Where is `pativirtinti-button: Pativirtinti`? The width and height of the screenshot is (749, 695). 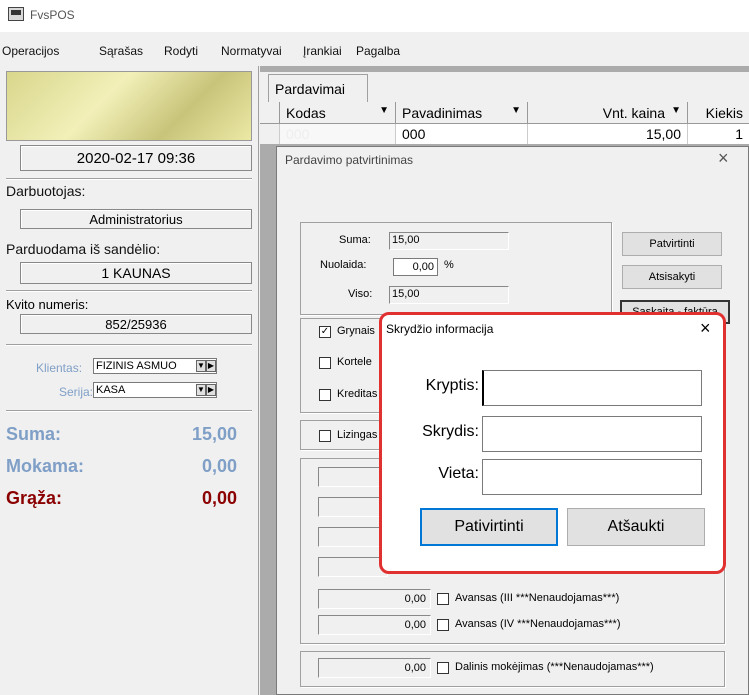 pativirtinti-button: Pativirtinti is located at coordinates (489, 527).